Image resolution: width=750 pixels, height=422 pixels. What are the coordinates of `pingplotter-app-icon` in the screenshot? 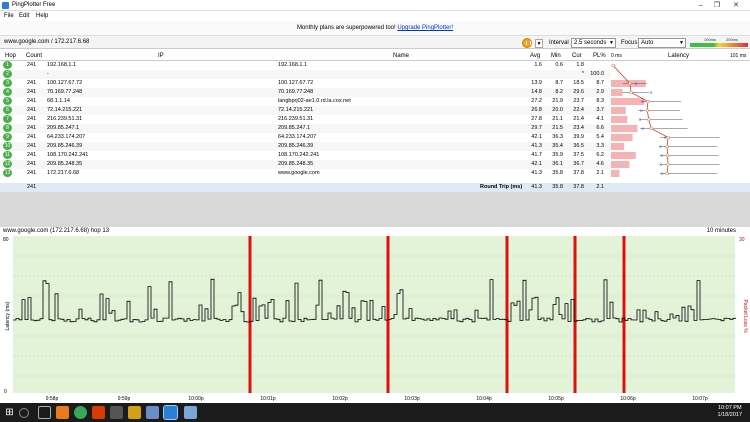 It's located at (5, 5).